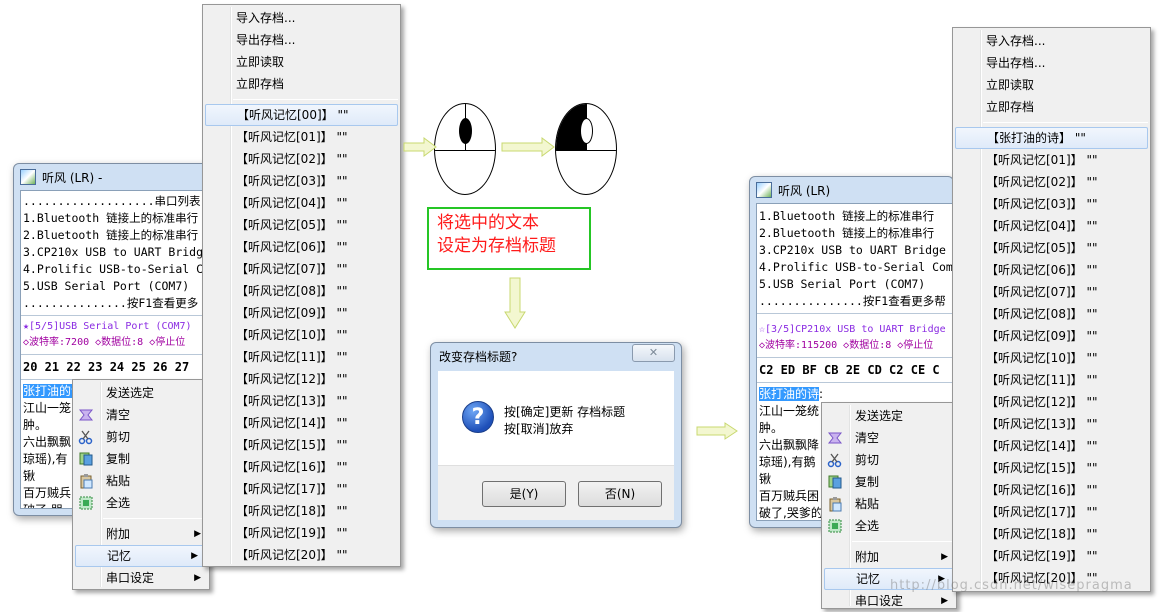 The height and width of the screenshot is (612, 1168). Describe the element at coordinates (849, 370) in the screenshot. I see `right-hex-row: C2 ED BF CB 2E CD C2 CE C` at that location.